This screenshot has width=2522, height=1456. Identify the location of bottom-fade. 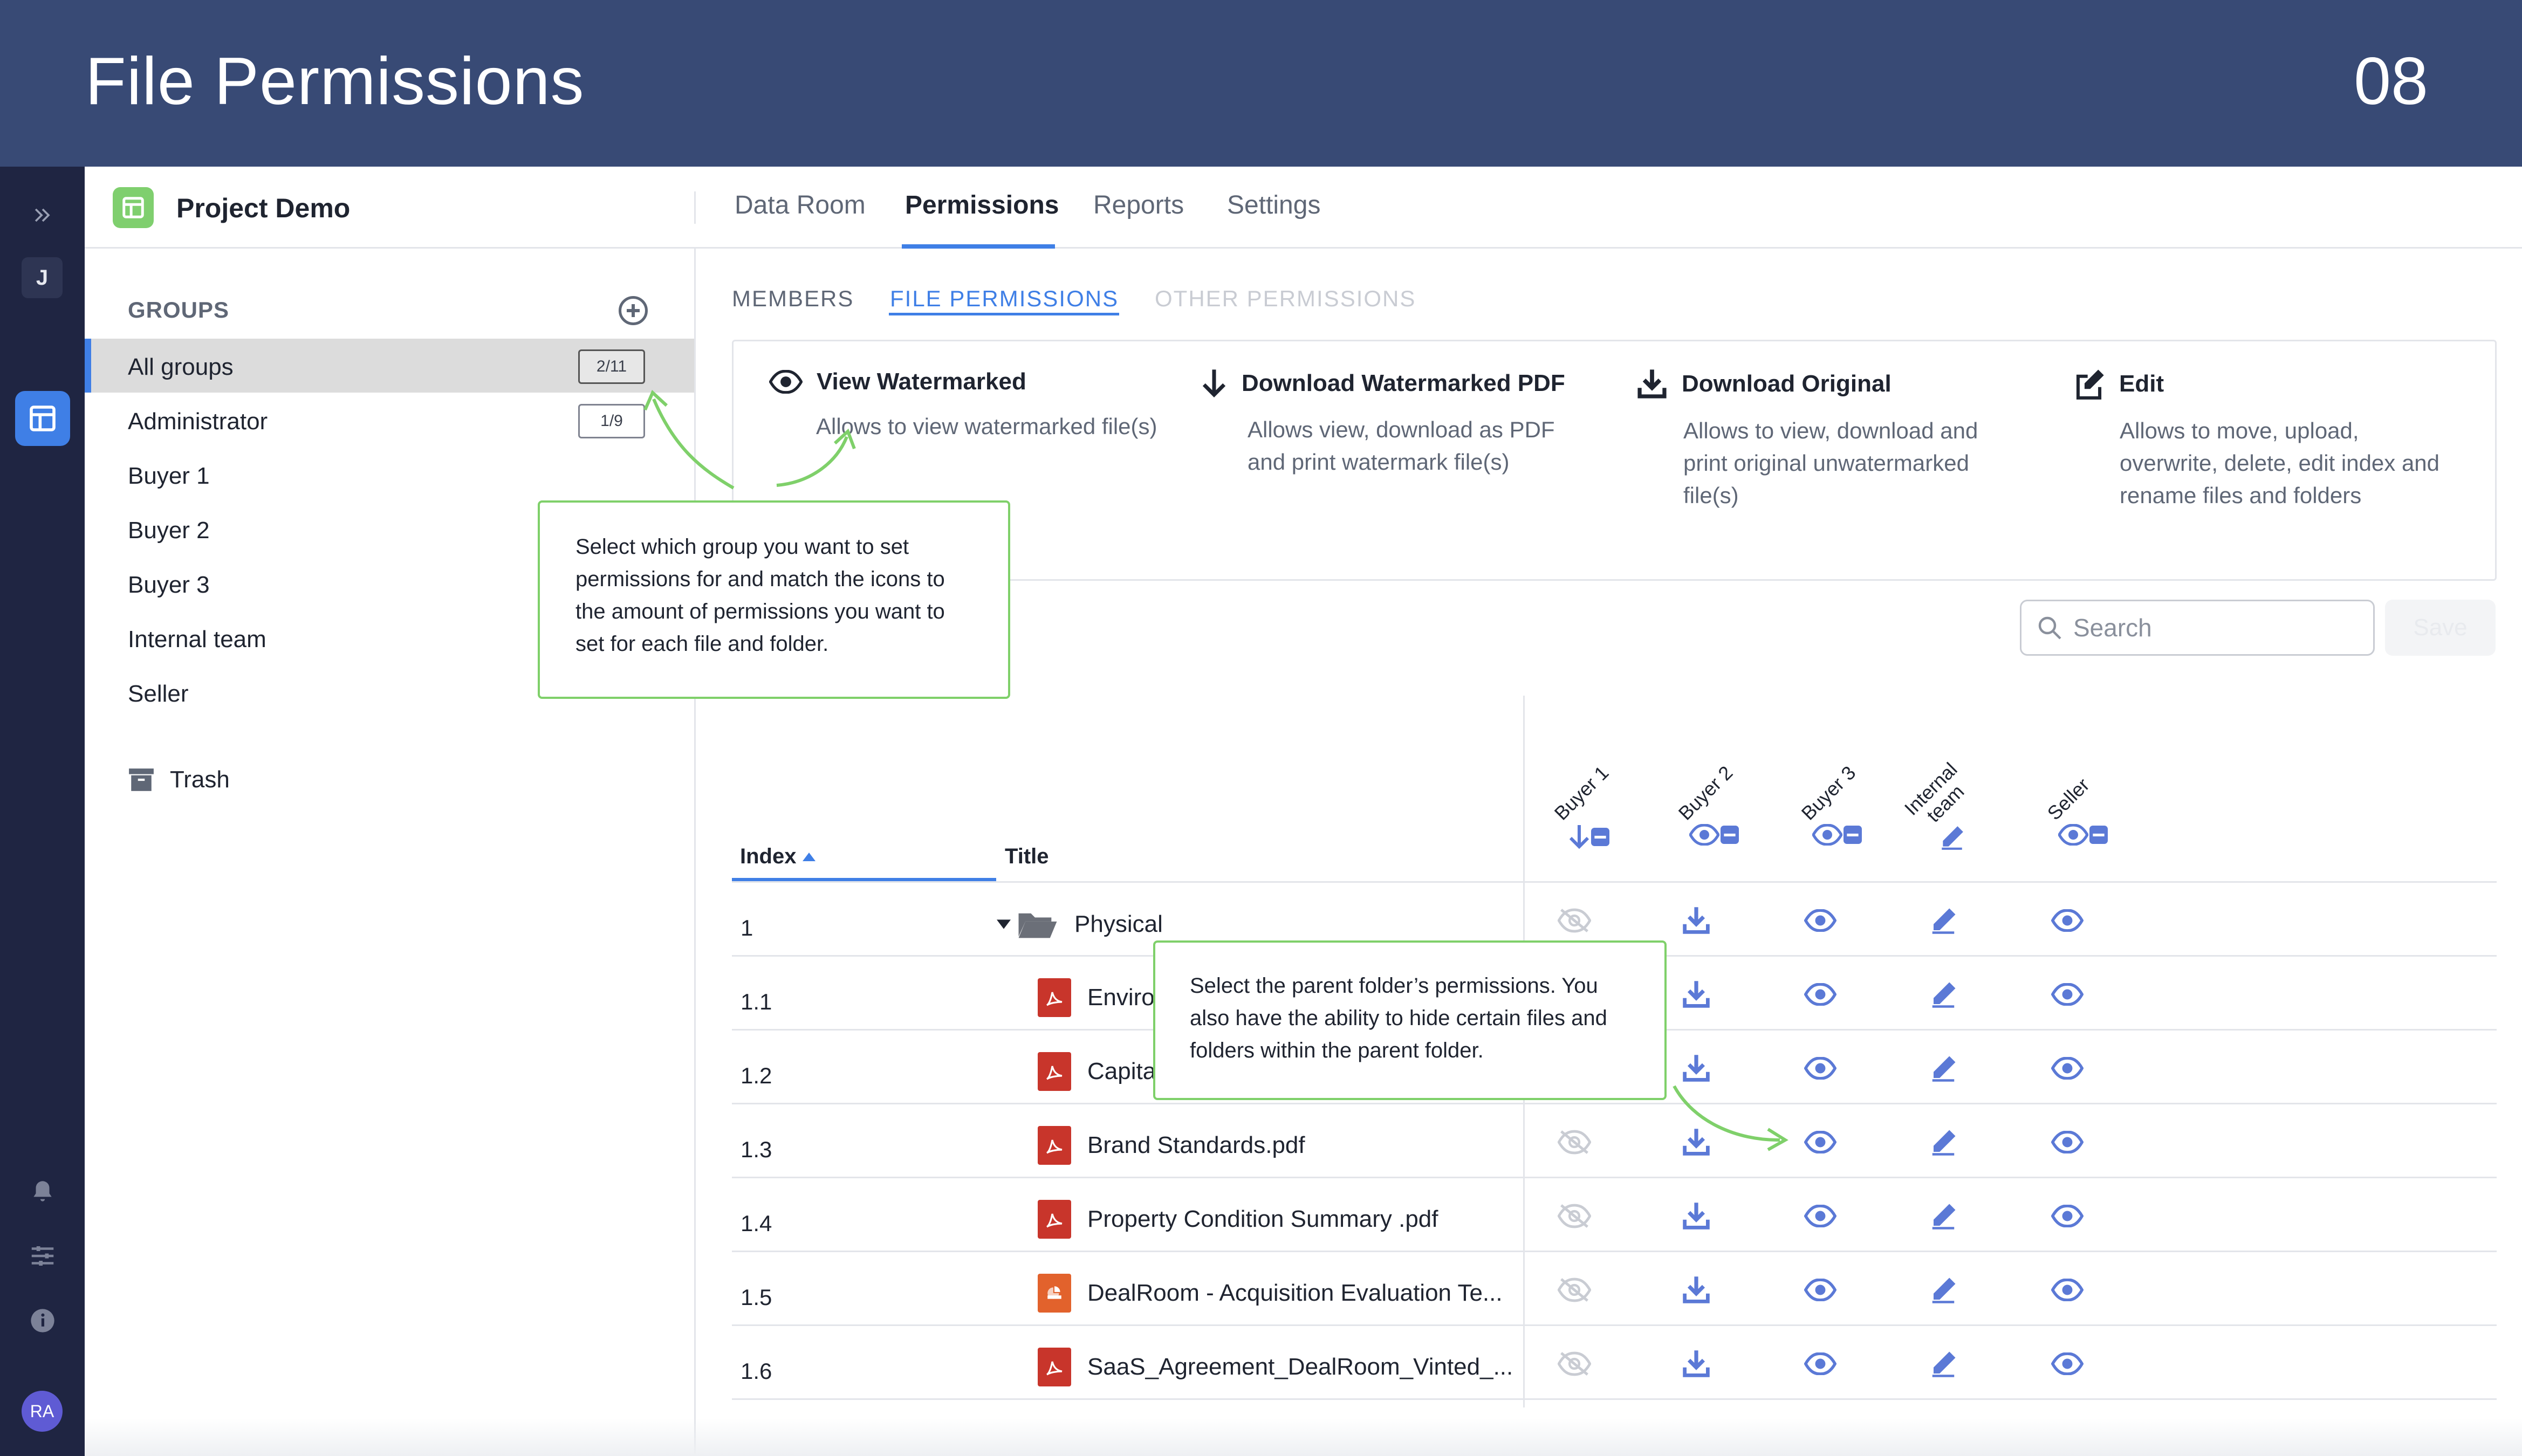
(1303, 1437).